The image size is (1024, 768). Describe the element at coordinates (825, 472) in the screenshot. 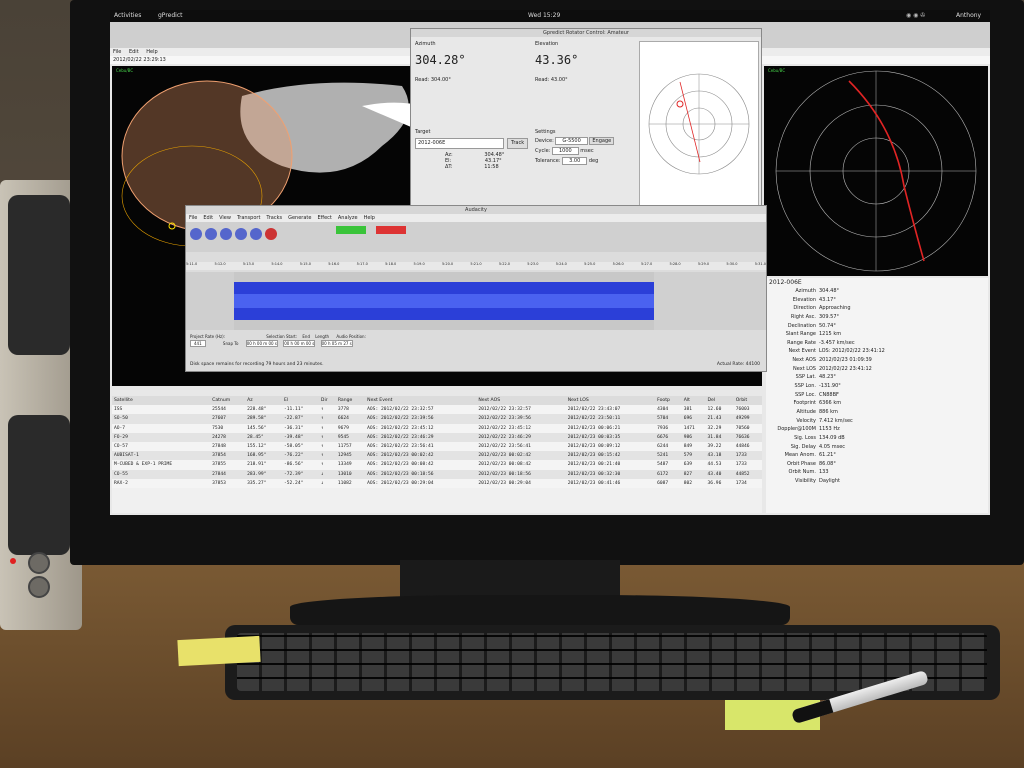

I see `sat-info-row: Orbit Num. 133` at that location.